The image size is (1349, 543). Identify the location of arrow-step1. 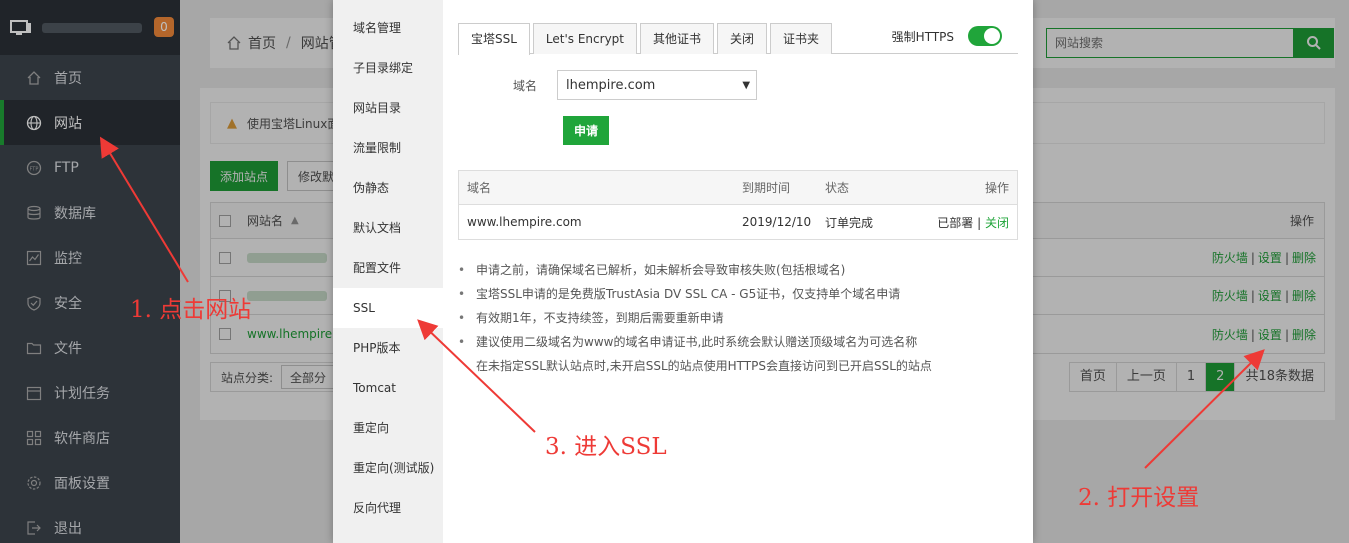
(144, 209).